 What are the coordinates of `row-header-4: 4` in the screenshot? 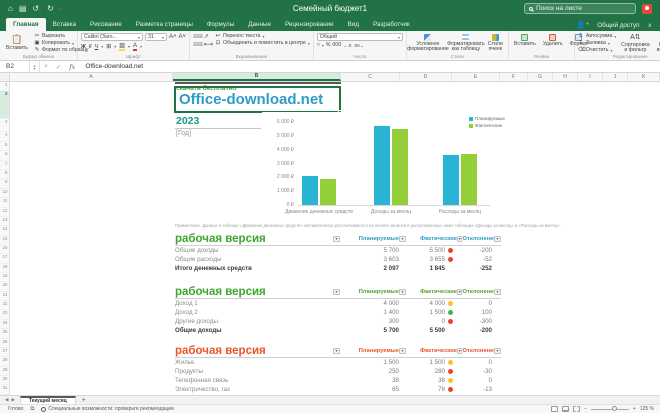 It's located at (4, 137).